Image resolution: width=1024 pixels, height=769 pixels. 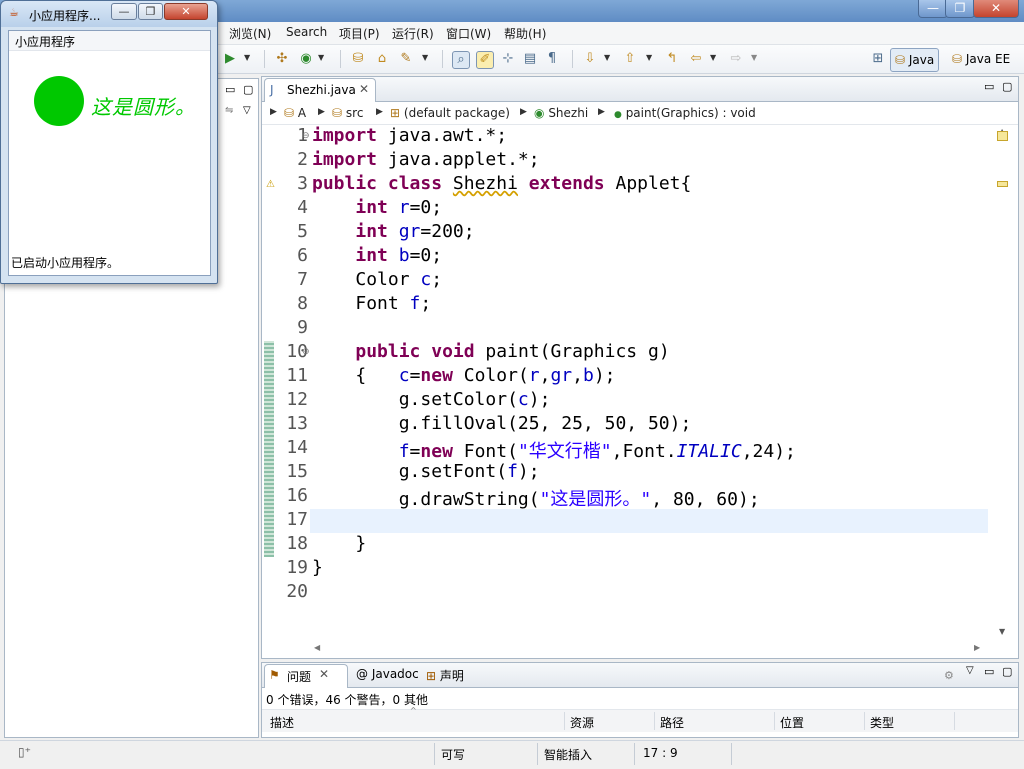 What do you see at coordinates (736, 59) in the screenshot?
I see `forward-icon: ⇨` at bounding box center [736, 59].